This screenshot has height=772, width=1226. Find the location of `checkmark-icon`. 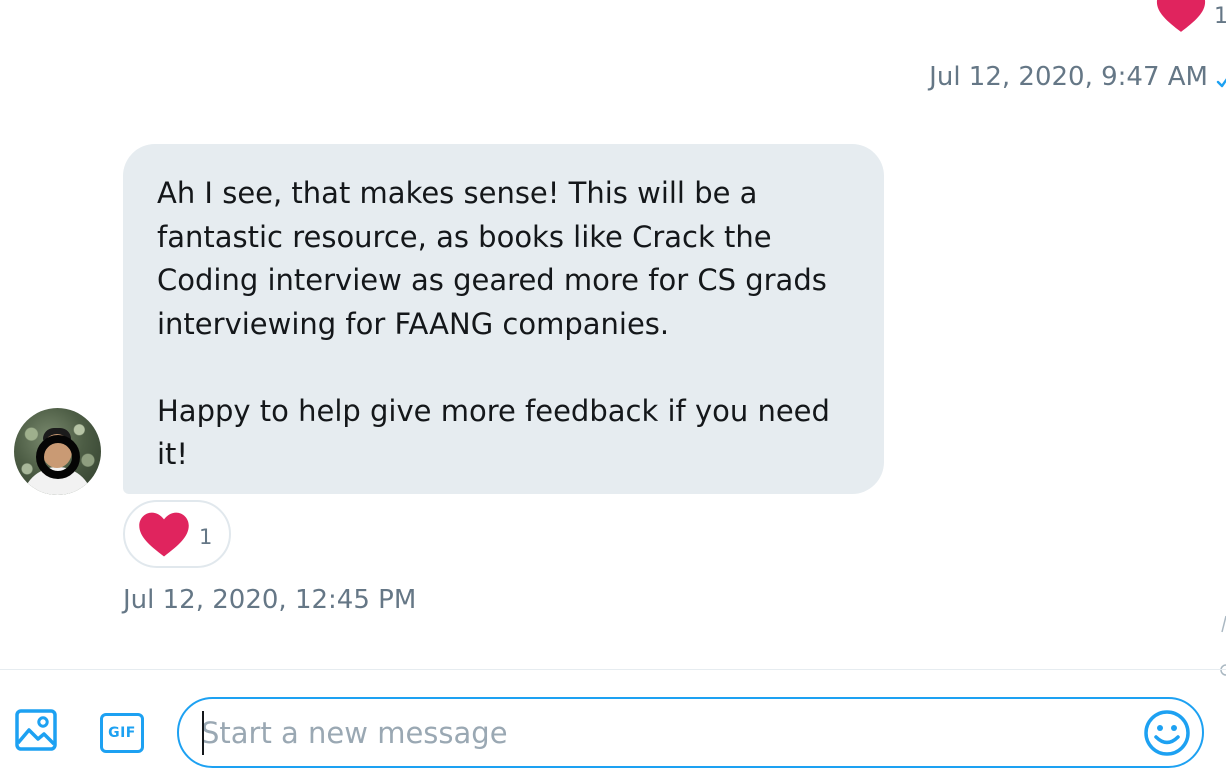

checkmark-icon is located at coordinates (1221, 77).